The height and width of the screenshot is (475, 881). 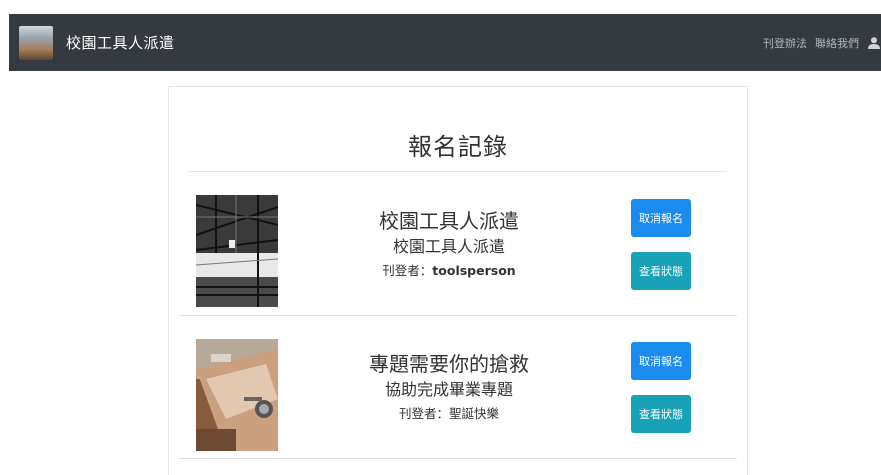 I want to click on title-divider, so click(x=458, y=171).